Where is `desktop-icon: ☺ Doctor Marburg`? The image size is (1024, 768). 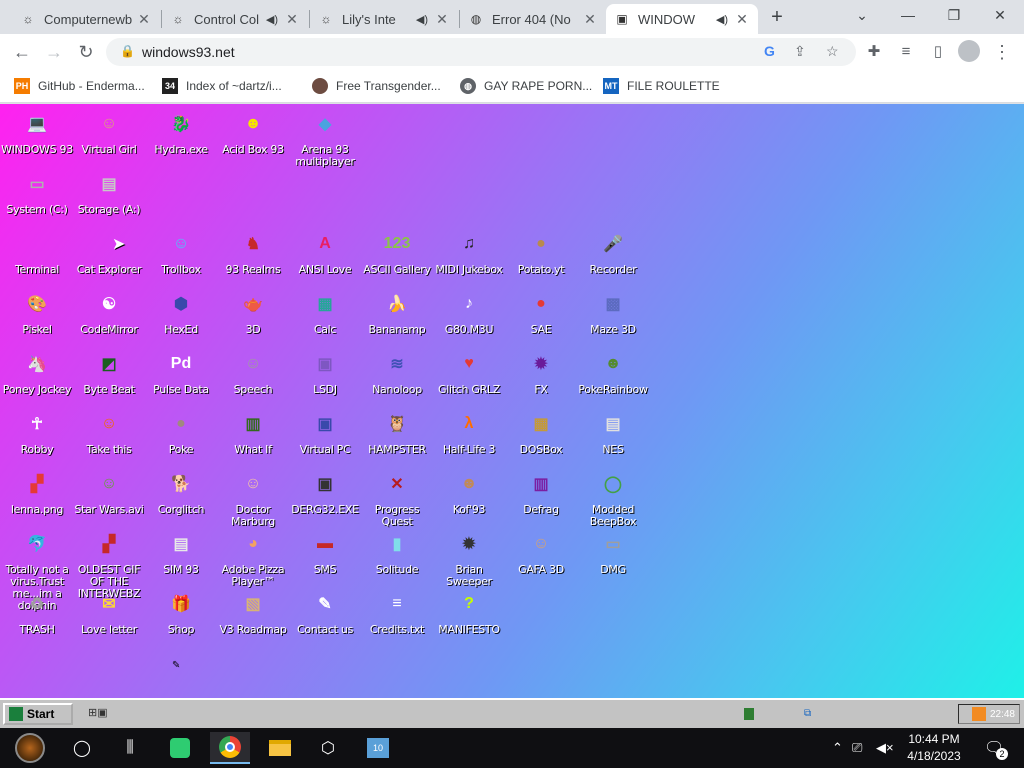
desktop-icon: ☺ Doctor Marburg is located at coordinates (253, 498).